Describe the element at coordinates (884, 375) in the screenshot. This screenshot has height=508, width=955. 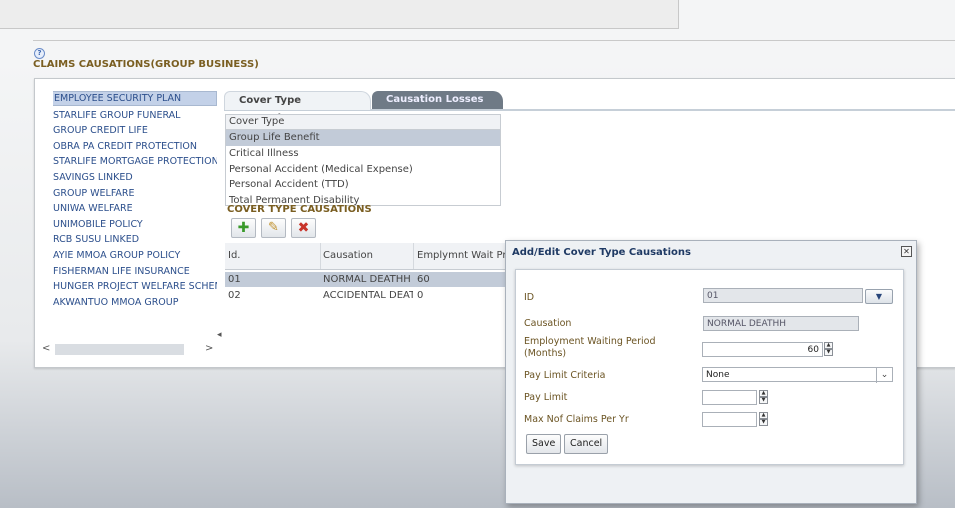
I see `chevron-down-icon: ⌄` at that location.